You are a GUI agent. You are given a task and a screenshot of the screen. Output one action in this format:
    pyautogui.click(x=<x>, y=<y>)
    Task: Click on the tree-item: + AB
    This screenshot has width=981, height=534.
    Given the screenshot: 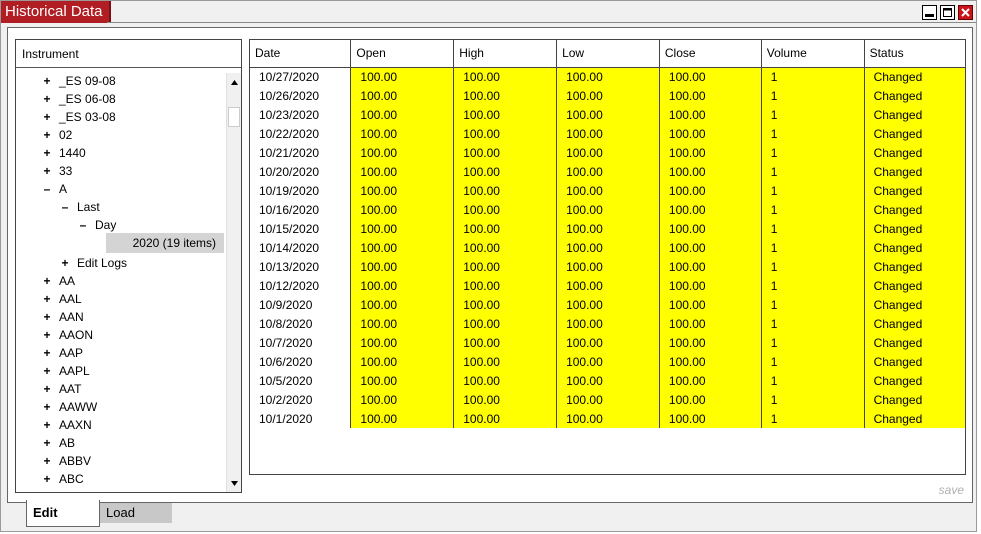 What is the action you would take?
    pyautogui.click(x=58, y=443)
    